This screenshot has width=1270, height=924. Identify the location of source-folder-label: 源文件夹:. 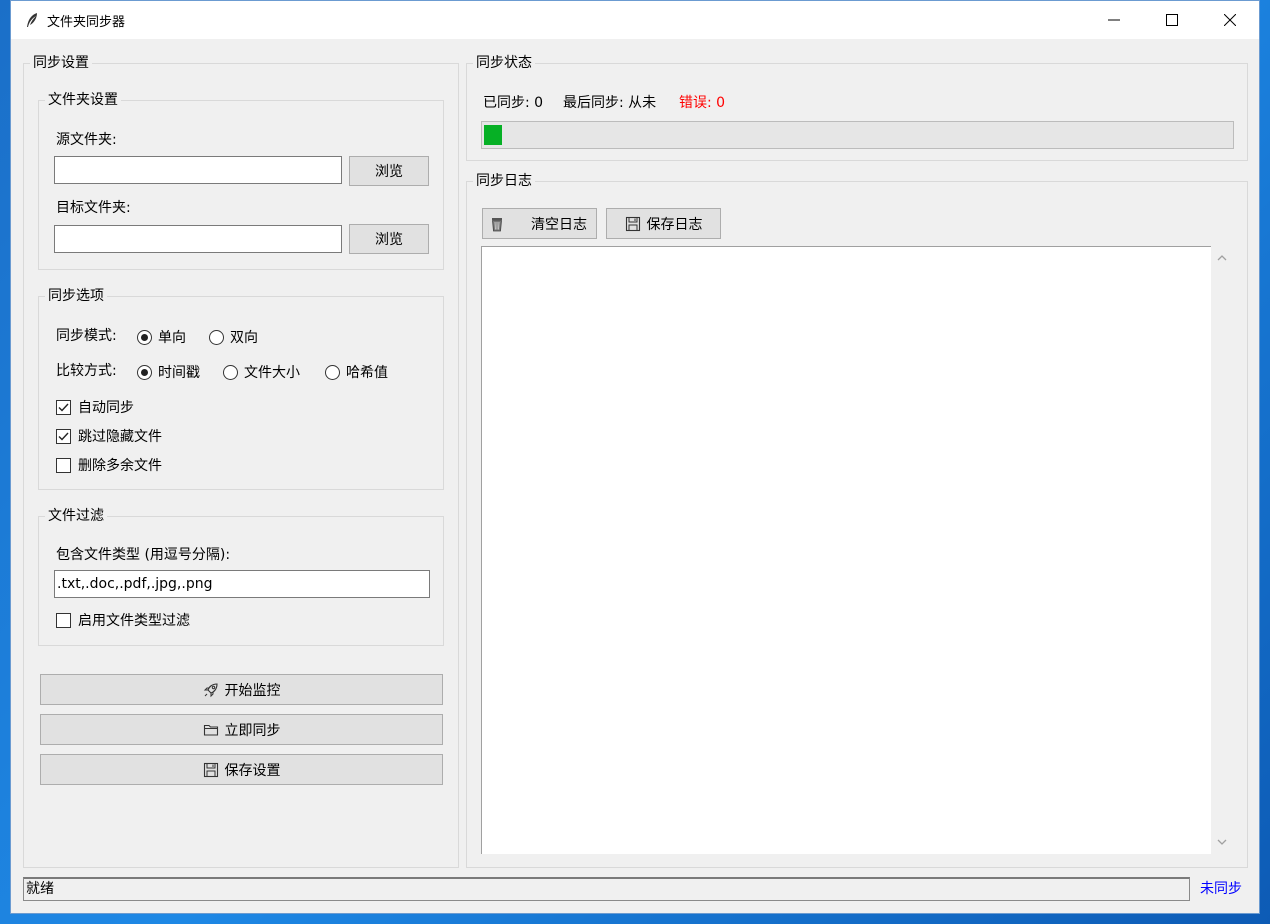
(86, 140).